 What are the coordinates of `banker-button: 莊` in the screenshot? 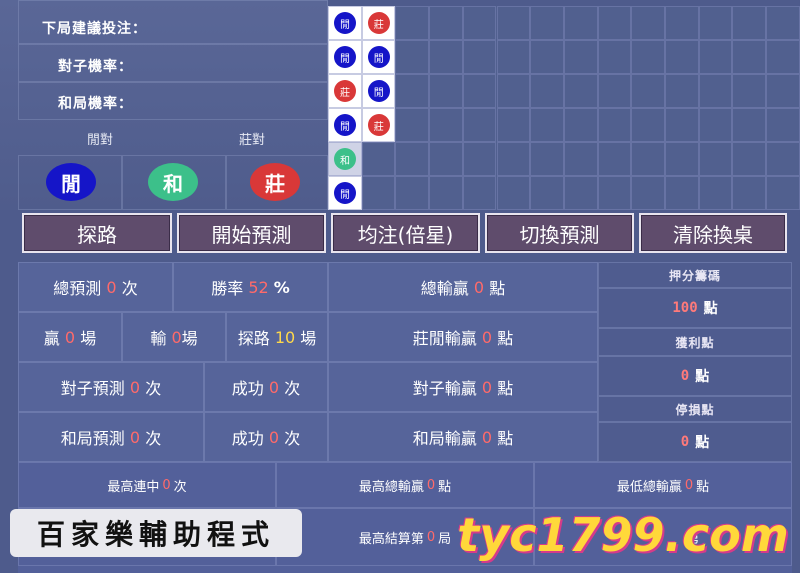 It's located at (275, 182).